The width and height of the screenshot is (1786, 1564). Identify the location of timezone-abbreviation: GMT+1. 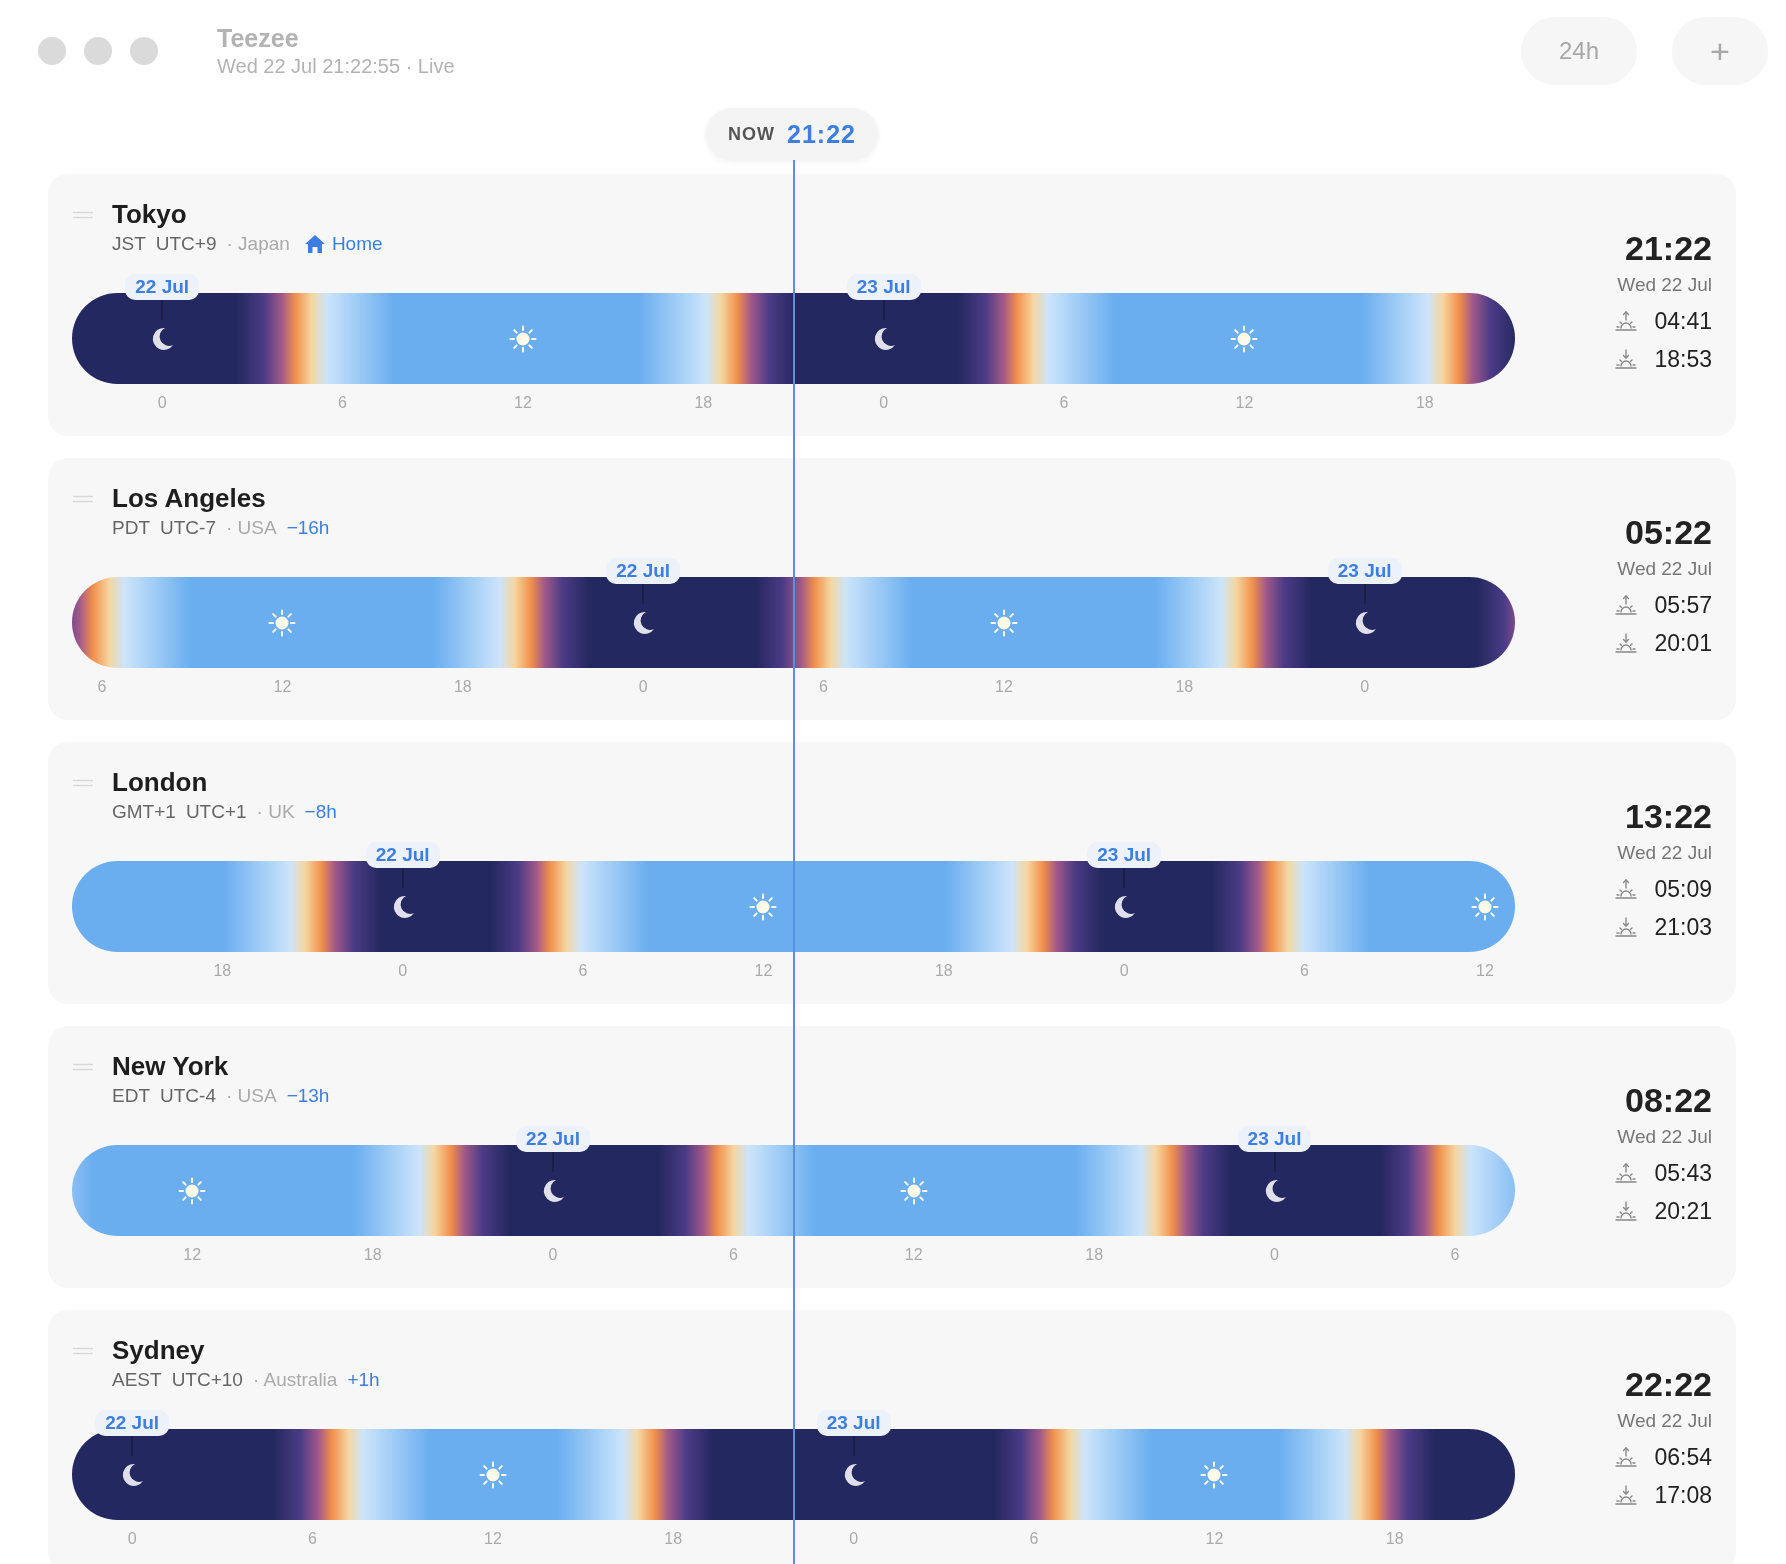
(144, 812).